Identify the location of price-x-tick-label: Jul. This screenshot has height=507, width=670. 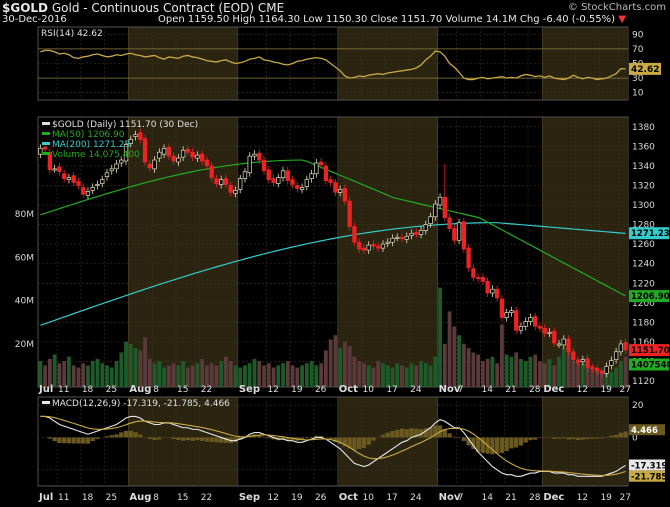
(45, 389).